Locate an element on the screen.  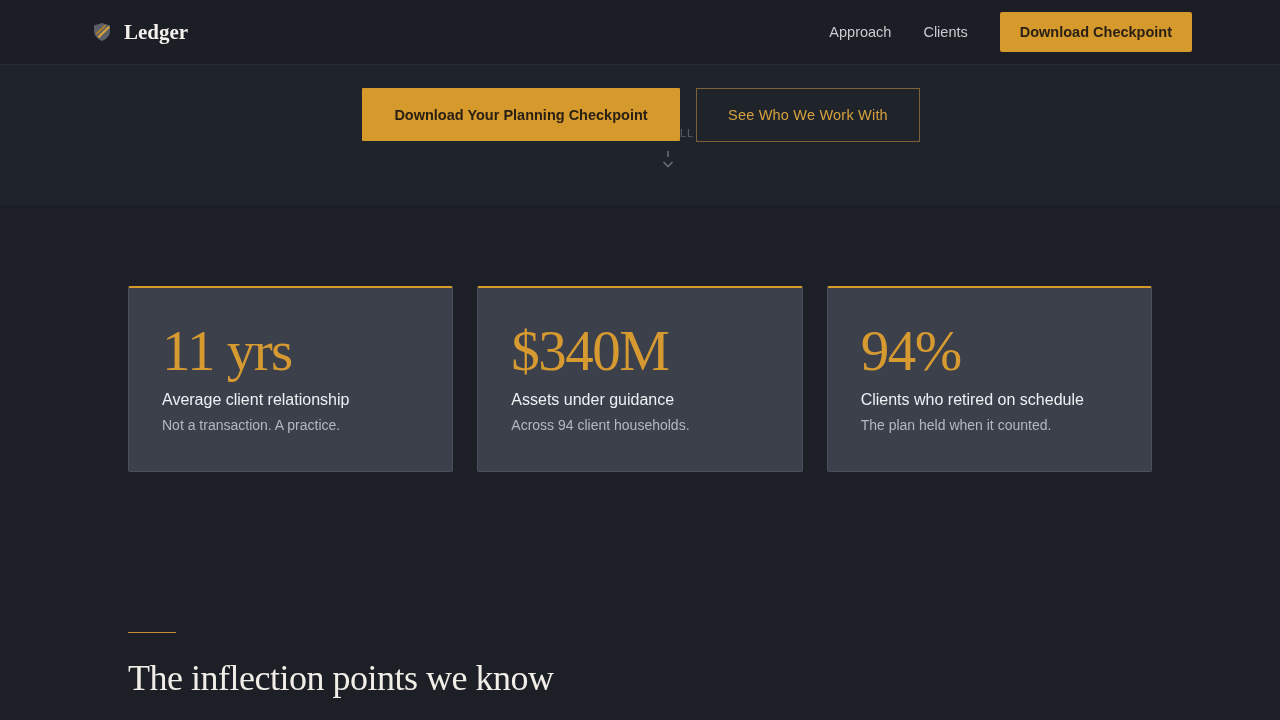
stat-note: Across 94 client households. is located at coordinates (601, 425).